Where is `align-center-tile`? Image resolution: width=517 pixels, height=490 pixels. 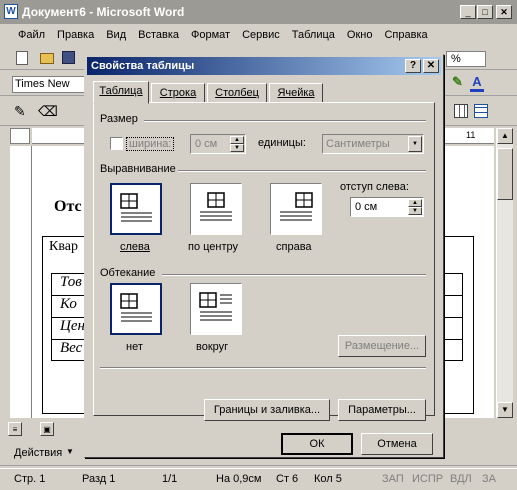 align-center-tile is located at coordinates (216, 209).